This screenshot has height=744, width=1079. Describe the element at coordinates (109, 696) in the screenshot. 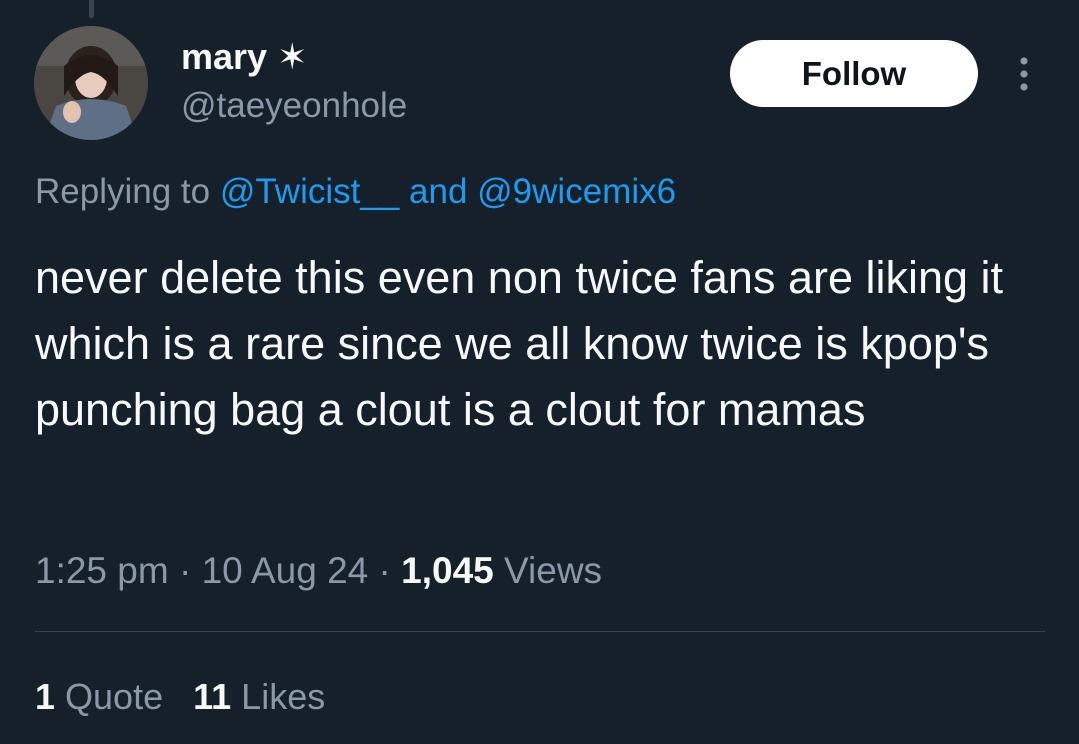

I see `quotes-label: Quote` at that location.